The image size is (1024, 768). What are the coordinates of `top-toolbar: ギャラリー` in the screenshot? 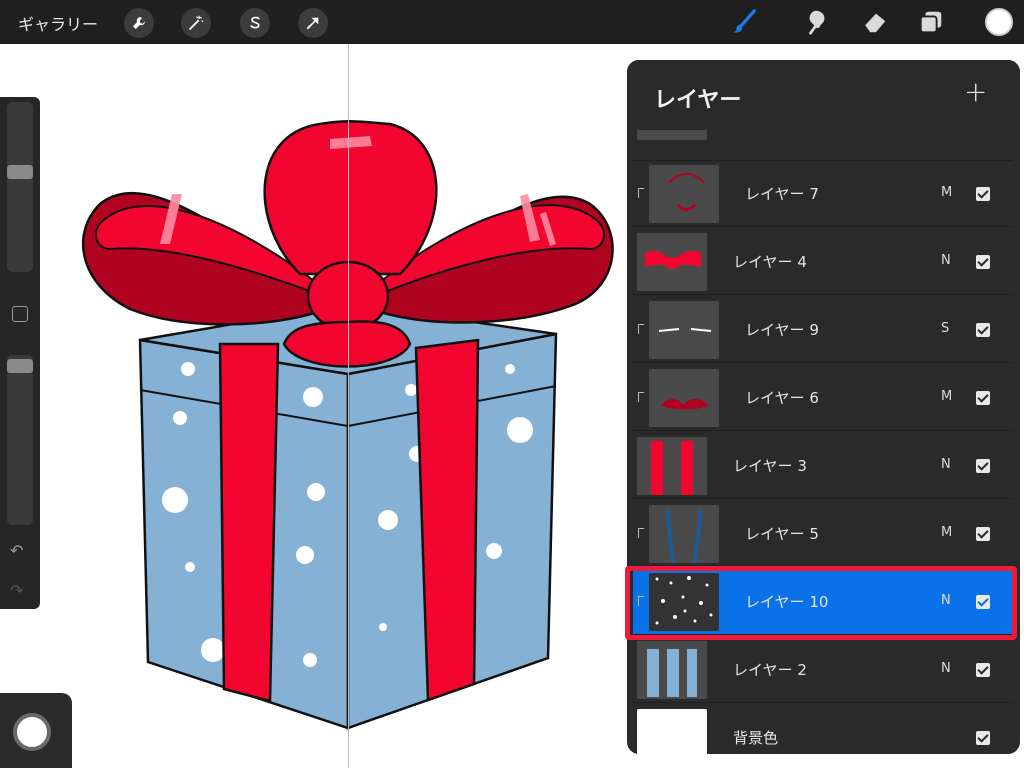 It's located at (512, 22).